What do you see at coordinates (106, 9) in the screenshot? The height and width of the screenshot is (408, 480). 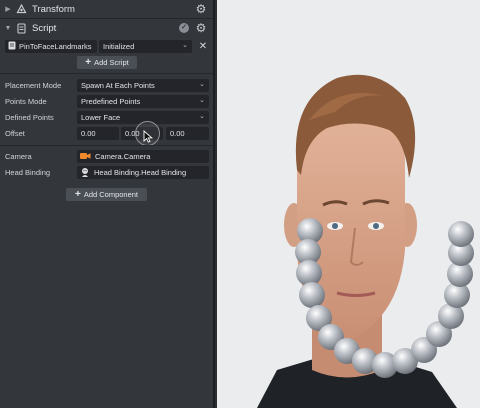 I see `transform-section-header: ▶ Transform ⚙` at bounding box center [106, 9].